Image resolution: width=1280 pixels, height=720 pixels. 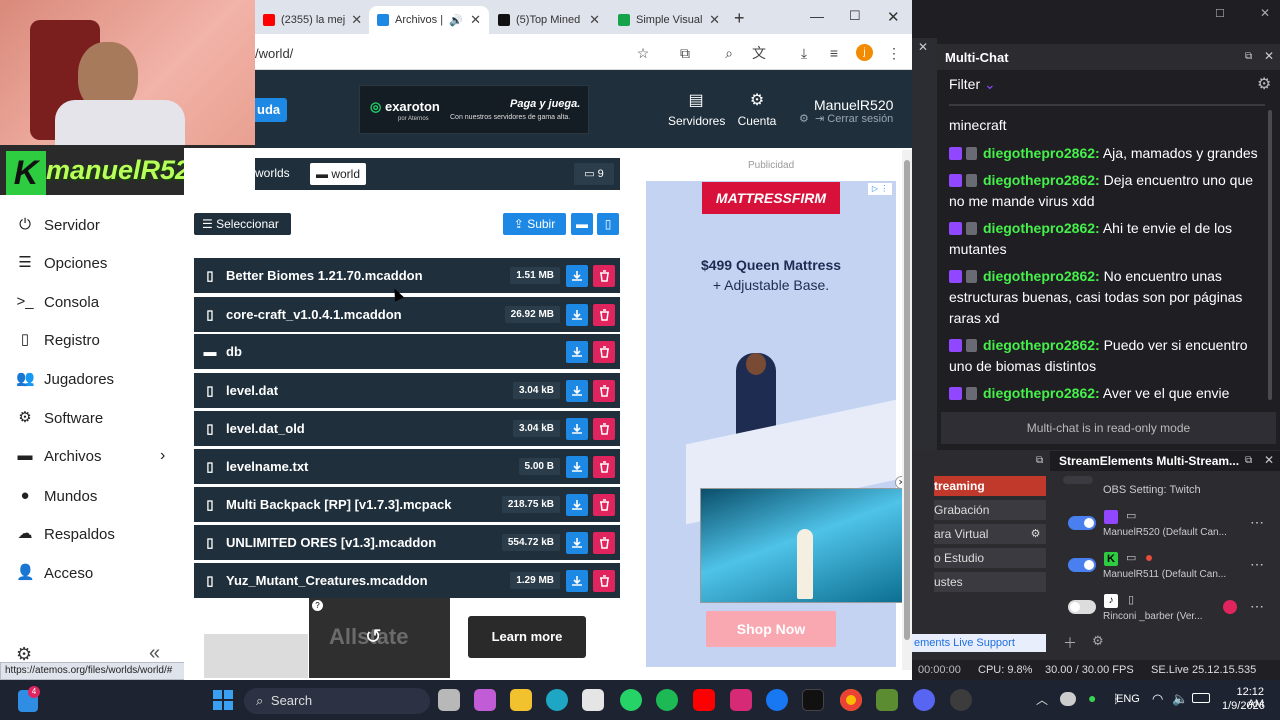 I want to click on close-multistream-icon: ✕, so click(x=1269, y=460).